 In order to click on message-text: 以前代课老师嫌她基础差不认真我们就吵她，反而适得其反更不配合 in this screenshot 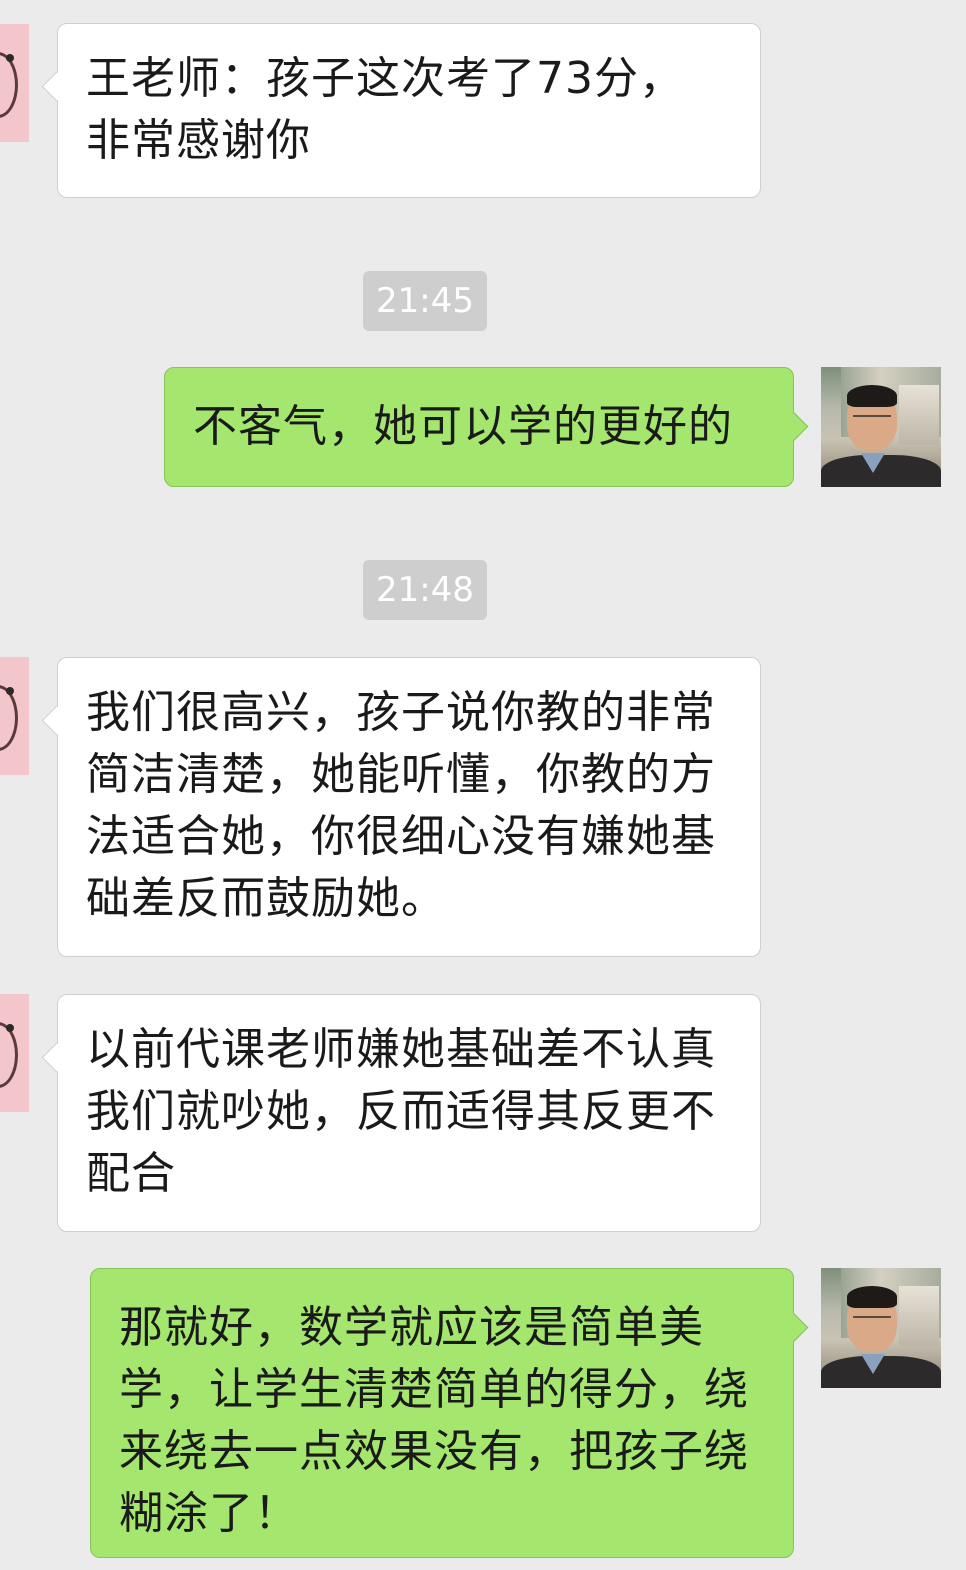, I will do `click(401, 1111)`.